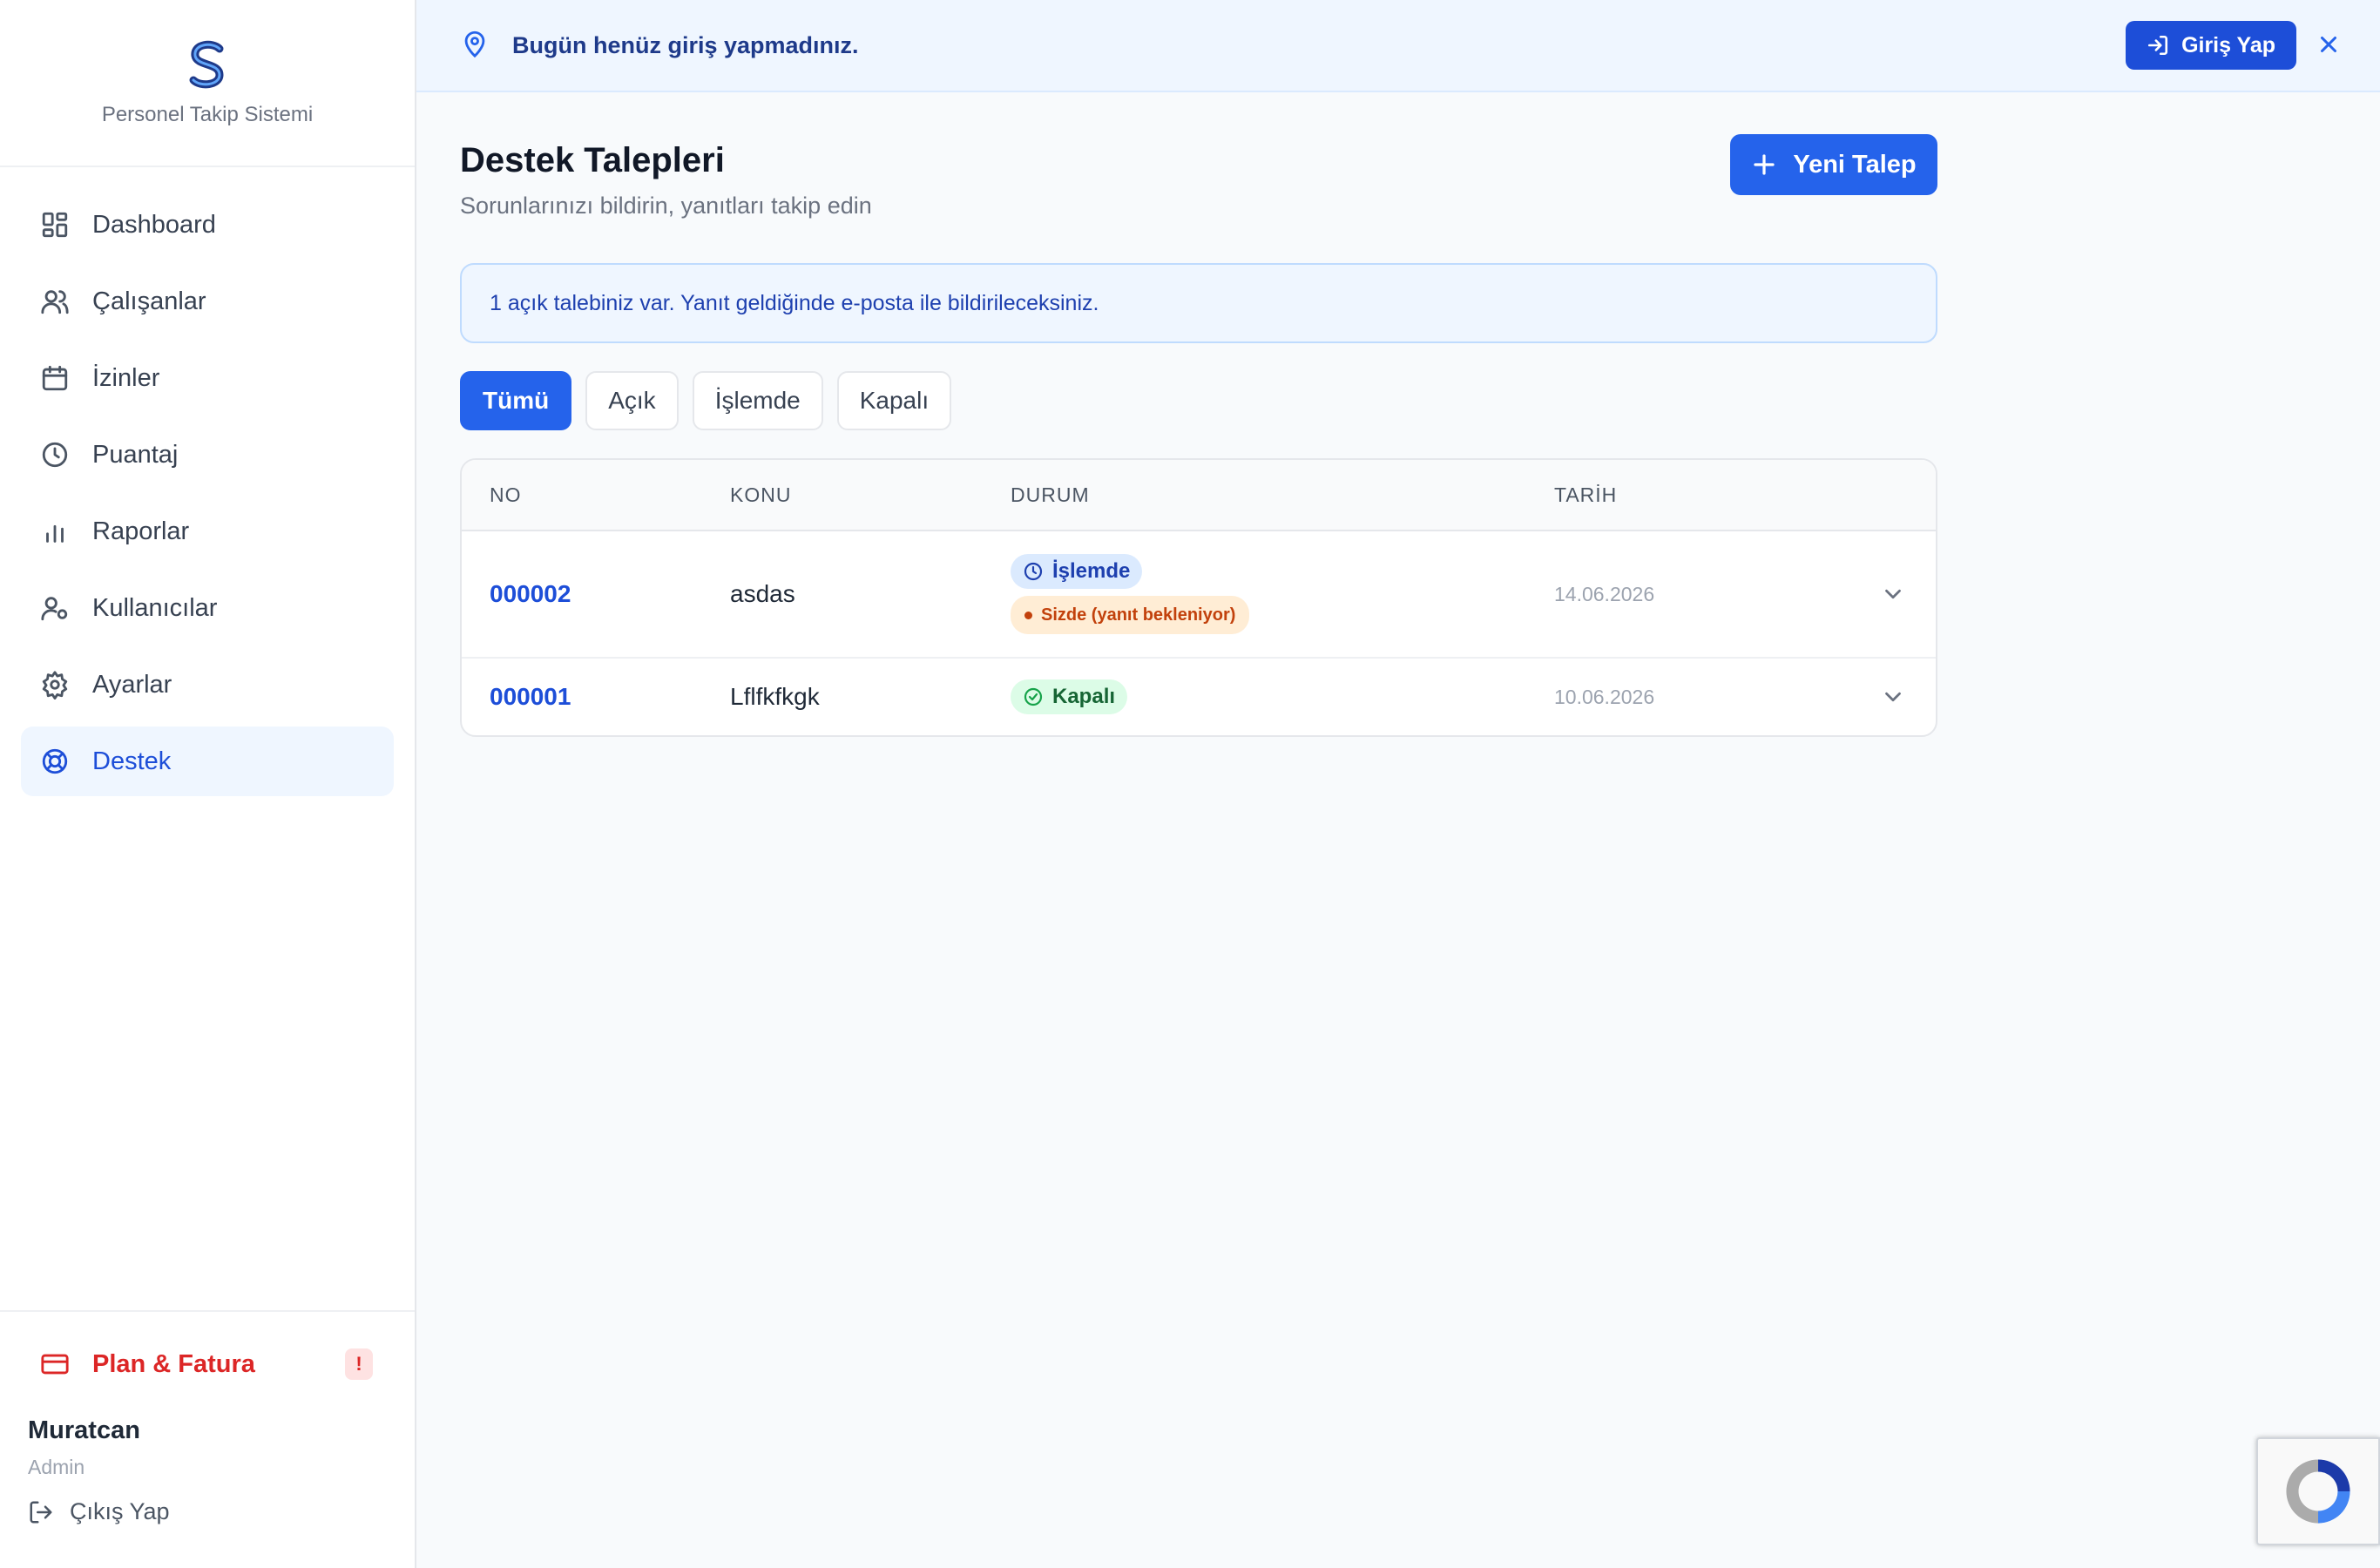 This screenshot has height=1568, width=2380. Describe the element at coordinates (1398, 46) in the screenshot. I see `checkin-banner: Bugün henüz giriş yapmadınız. Giriş Yap` at that location.